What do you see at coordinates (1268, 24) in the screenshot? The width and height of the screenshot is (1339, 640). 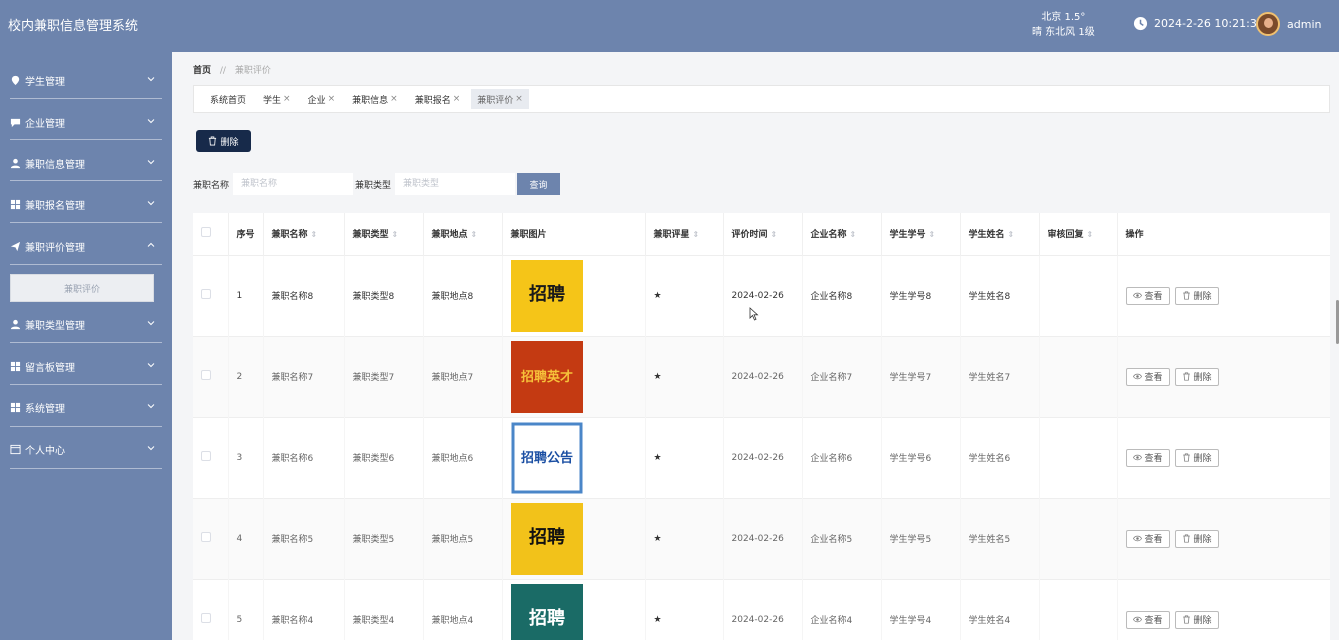 I see `avatar` at bounding box center [1268, 24].